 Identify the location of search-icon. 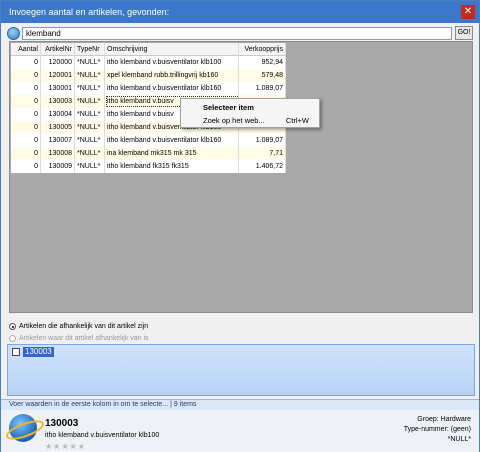
(13, 33).